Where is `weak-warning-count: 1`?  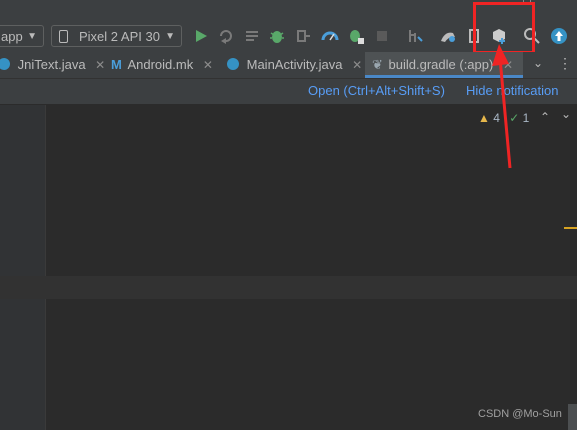 weak-warning-count: 1 is located at coordinates (526, 118).